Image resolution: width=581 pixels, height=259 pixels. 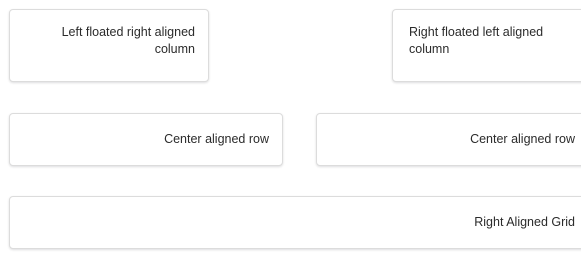 What do you see at coordinates (128, 40) in the screenshot?
I see `segment-text: Left floated right aligned column` at bounding box center [128, 40].